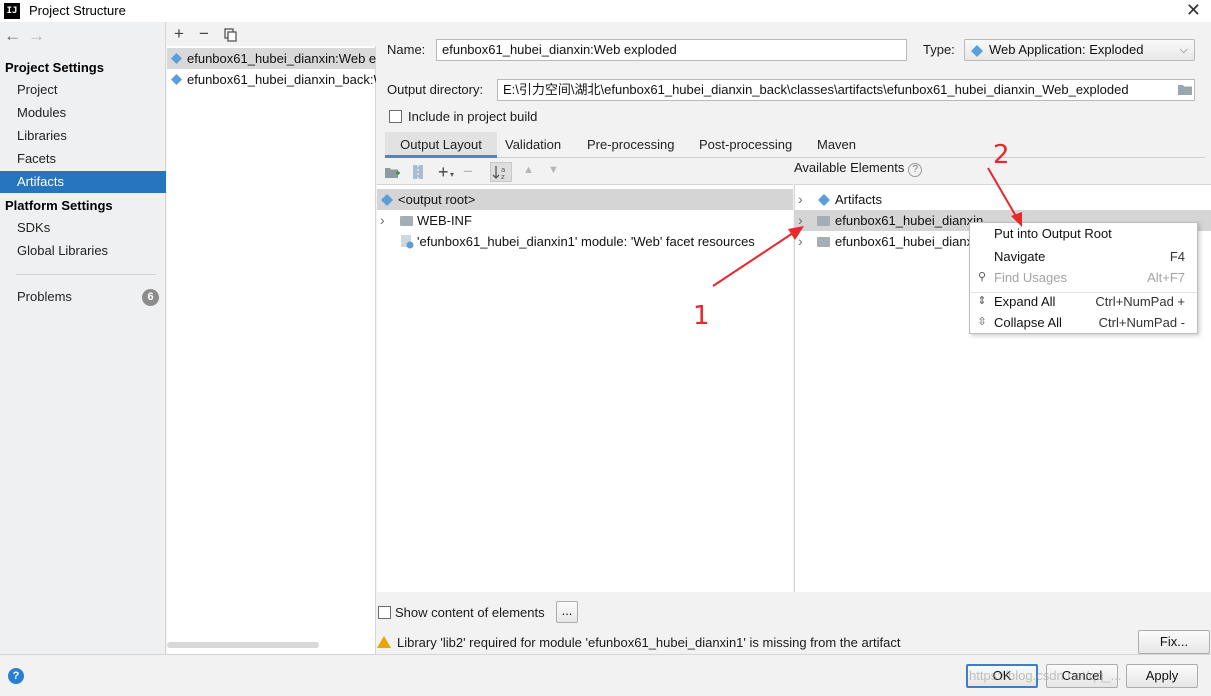 This screenshot has height=696, width=1211. Describe the element at coordinates (83, 113) in the screenshot. I see `sidebar-item-modules: Modules` at that location.